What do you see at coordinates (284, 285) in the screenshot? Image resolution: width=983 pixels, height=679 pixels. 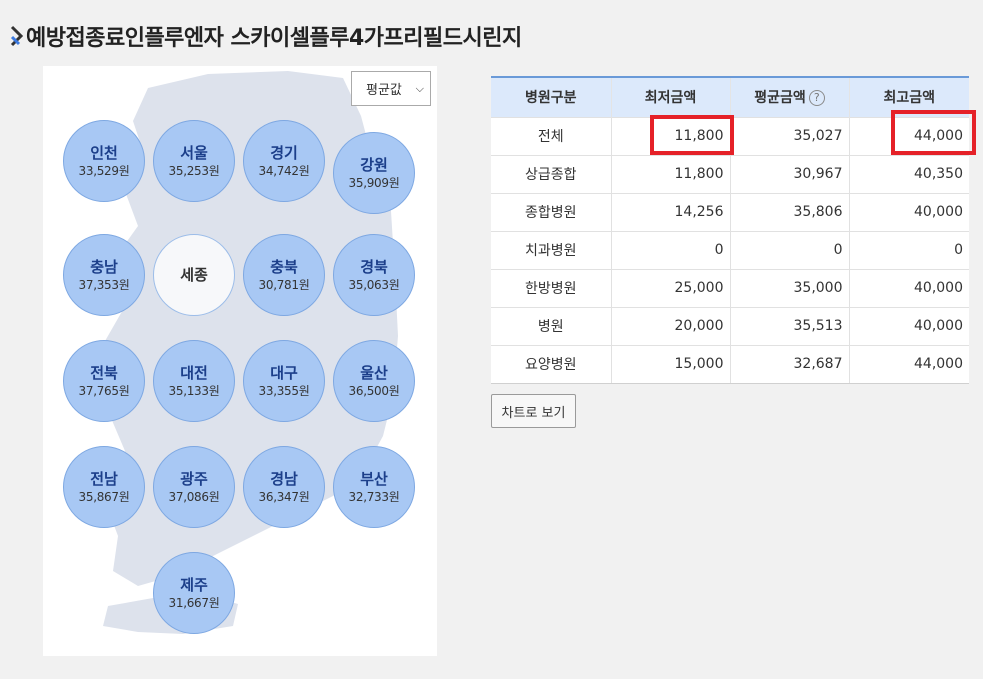 I see `region-price: 30,781원` at bounding box center [284, 285].